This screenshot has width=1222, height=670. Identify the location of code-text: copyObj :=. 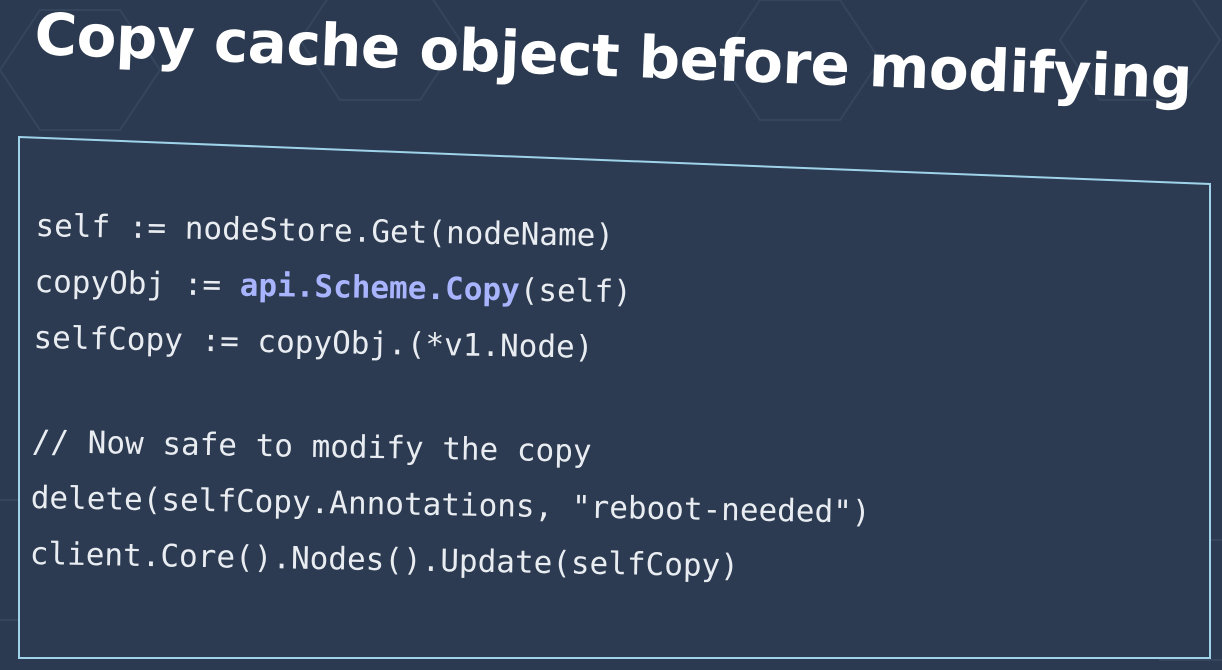
(137, 283).